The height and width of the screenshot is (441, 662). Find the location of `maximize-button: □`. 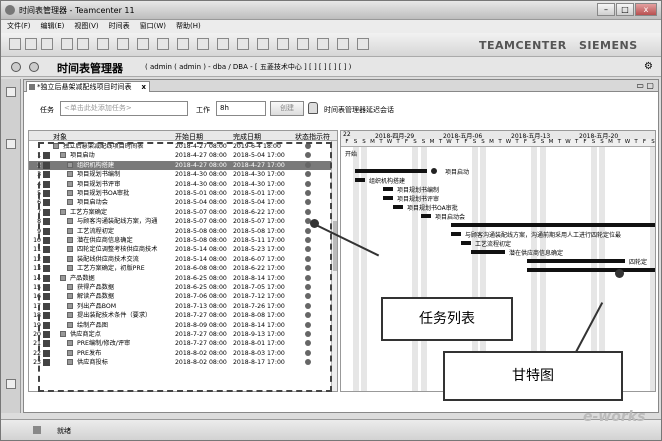

maximize-button: □ is located at coordinates (625, 9).